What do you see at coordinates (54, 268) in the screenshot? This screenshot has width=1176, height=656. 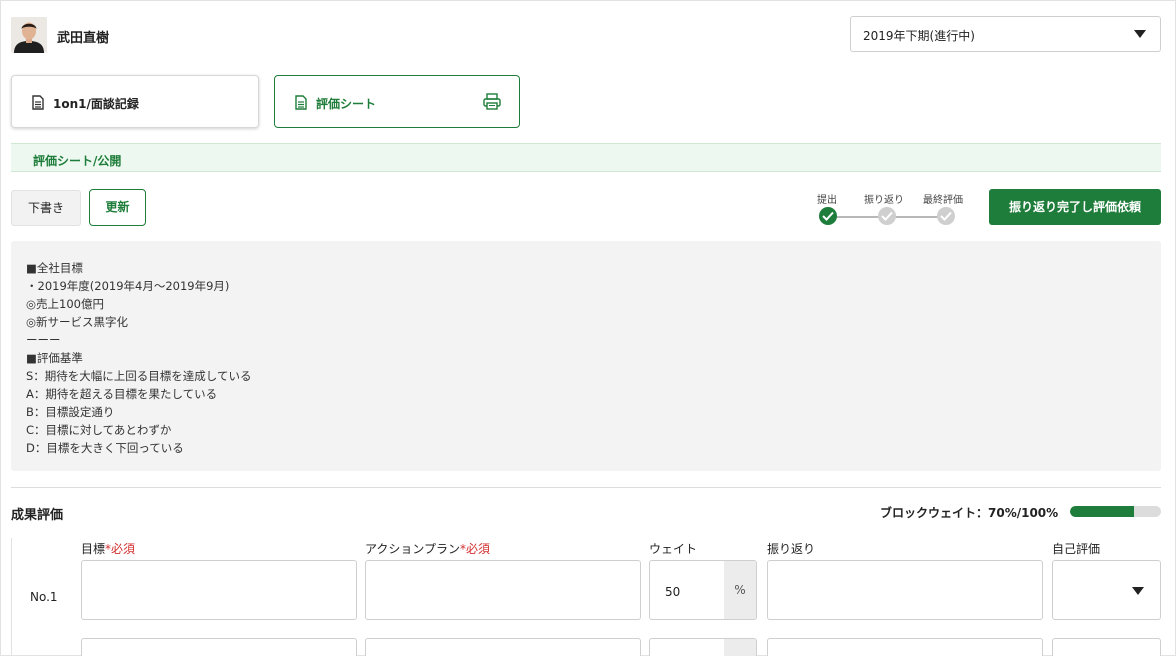 I see `guide-line: ■全社目標` at bounding box center [54, 268].